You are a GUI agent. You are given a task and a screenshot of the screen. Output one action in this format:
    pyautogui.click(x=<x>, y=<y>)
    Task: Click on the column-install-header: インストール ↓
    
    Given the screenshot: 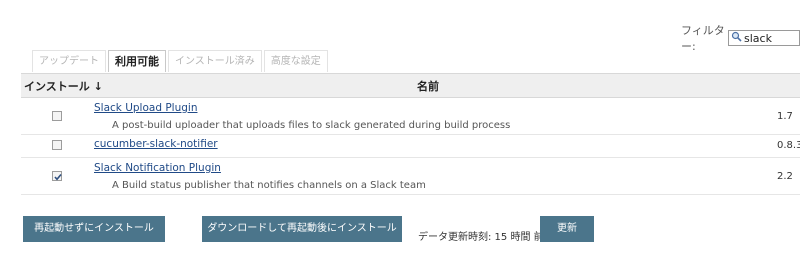 What is the action you would take?
    pyautogui.click(x=63, y=86)
    